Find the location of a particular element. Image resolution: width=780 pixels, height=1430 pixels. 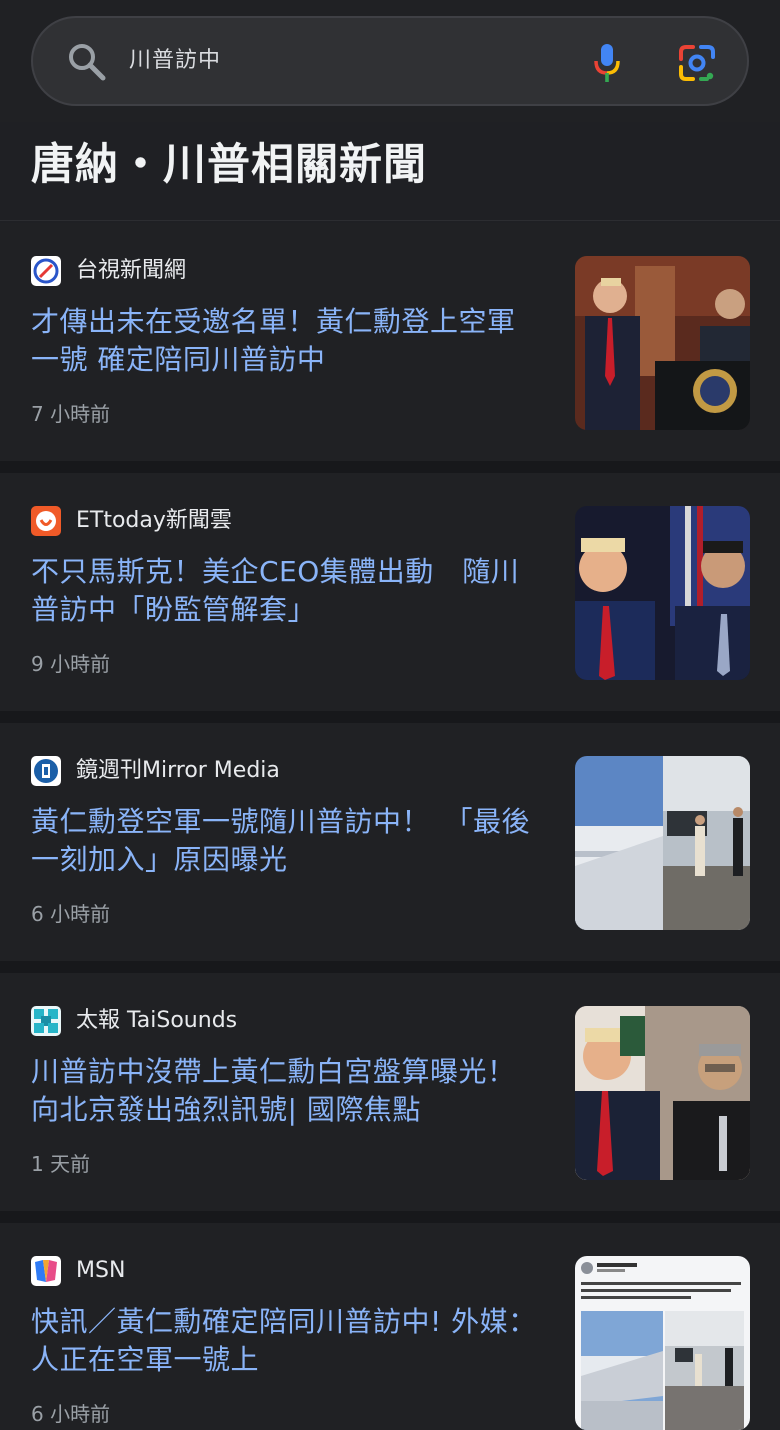

article-title: 不只馬斯克！美企CEO集體出動 隨川普訪中「盼監管解套」 is located at coordinates (286, 591).